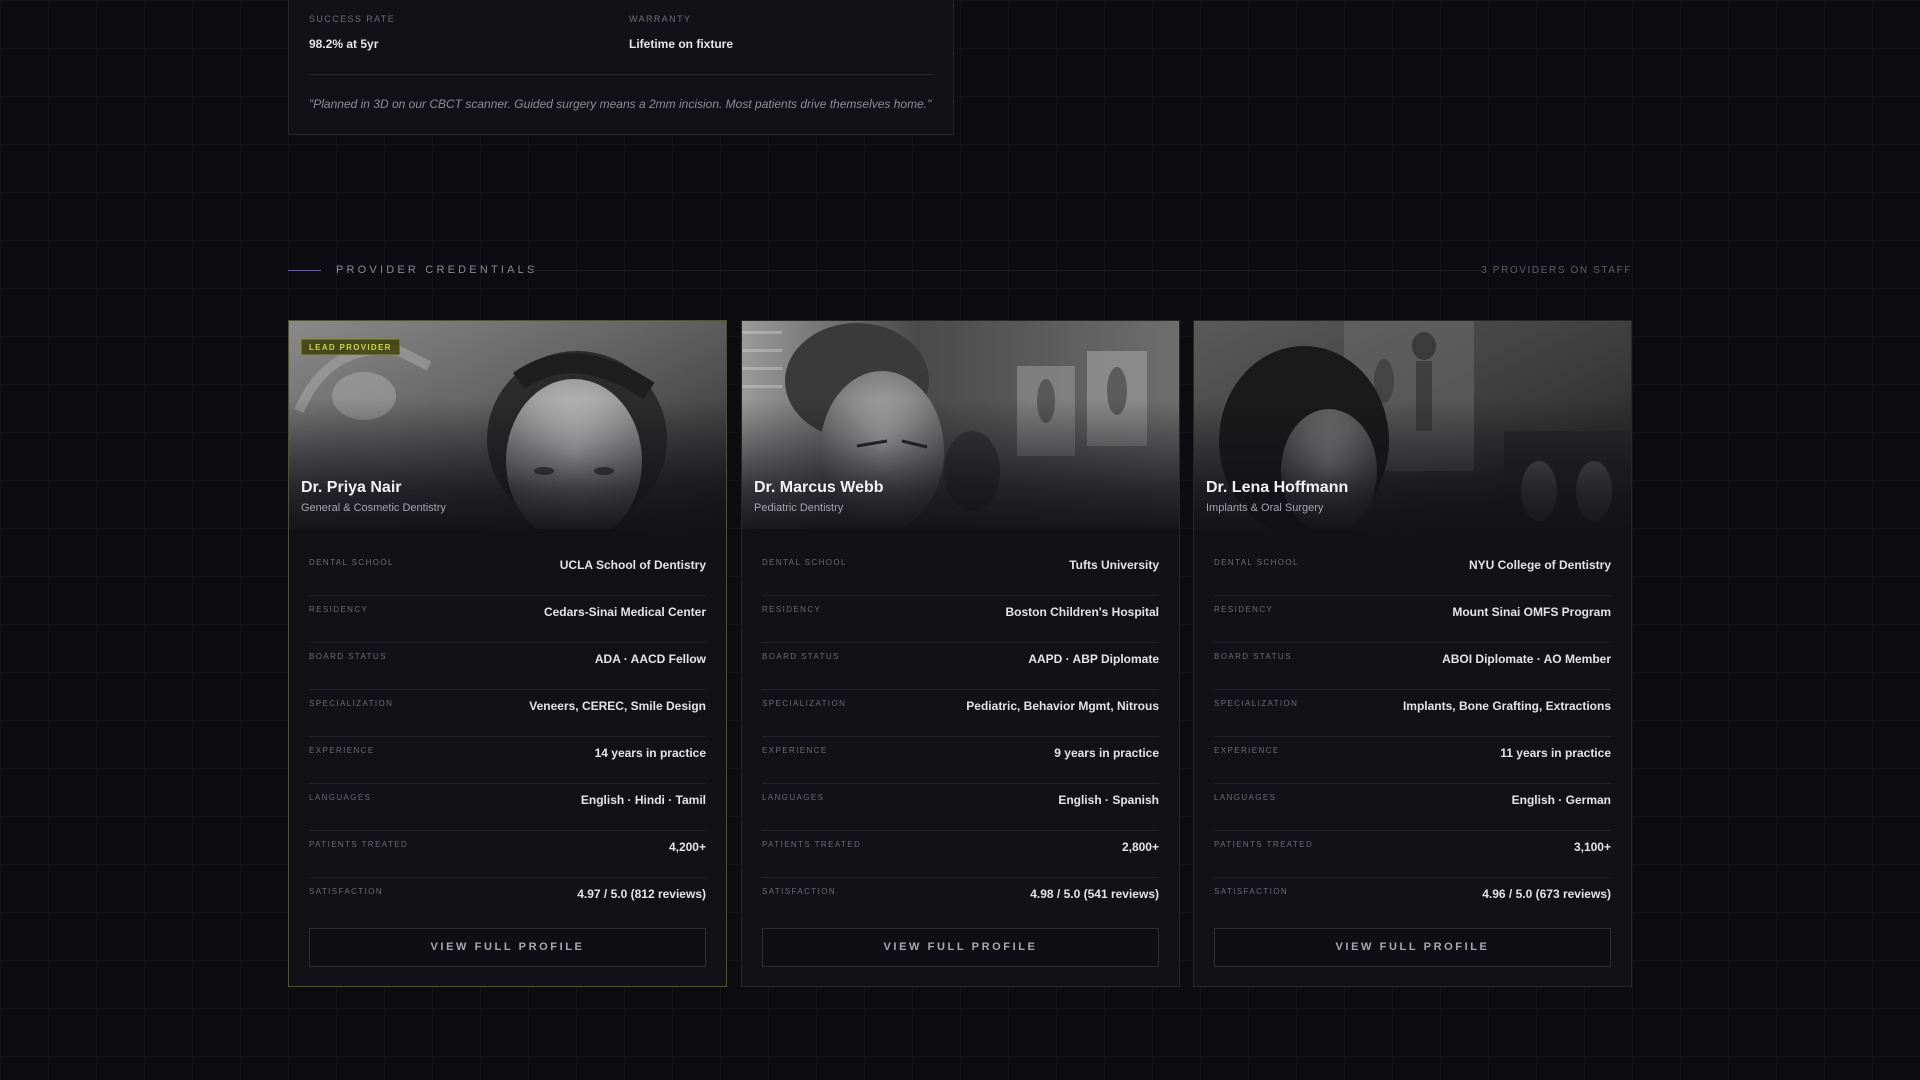 The height and width of the screenshot is (1080, 1920). I want to click on credential-row: EXPERIENCE 9 years in practice, so click(960, 760).